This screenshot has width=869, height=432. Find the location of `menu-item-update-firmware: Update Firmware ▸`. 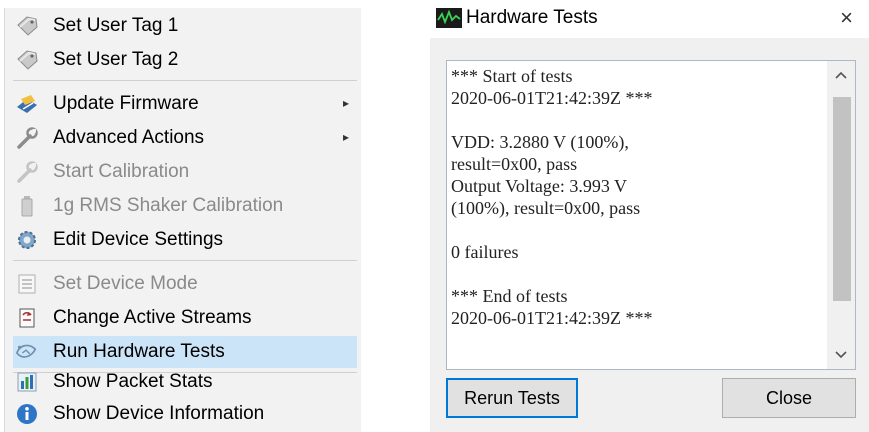

menu-item-update-firmware: Update Firmware ▸ is located at coordinates (185, 104).